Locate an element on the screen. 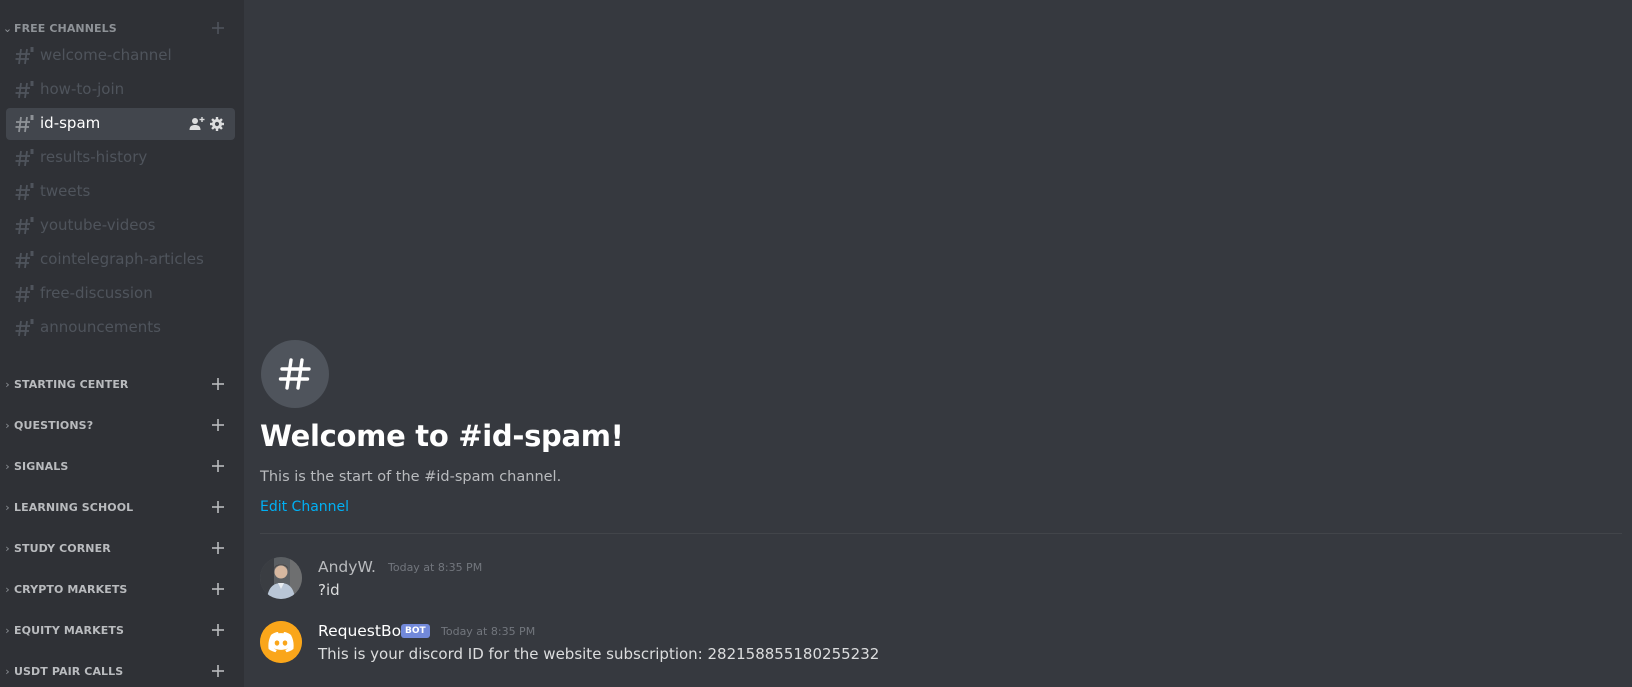 The height and width of the screenshot is (687, 1632). category-study-corner: › STUDY CORNER is located at coordinates (122, 548).